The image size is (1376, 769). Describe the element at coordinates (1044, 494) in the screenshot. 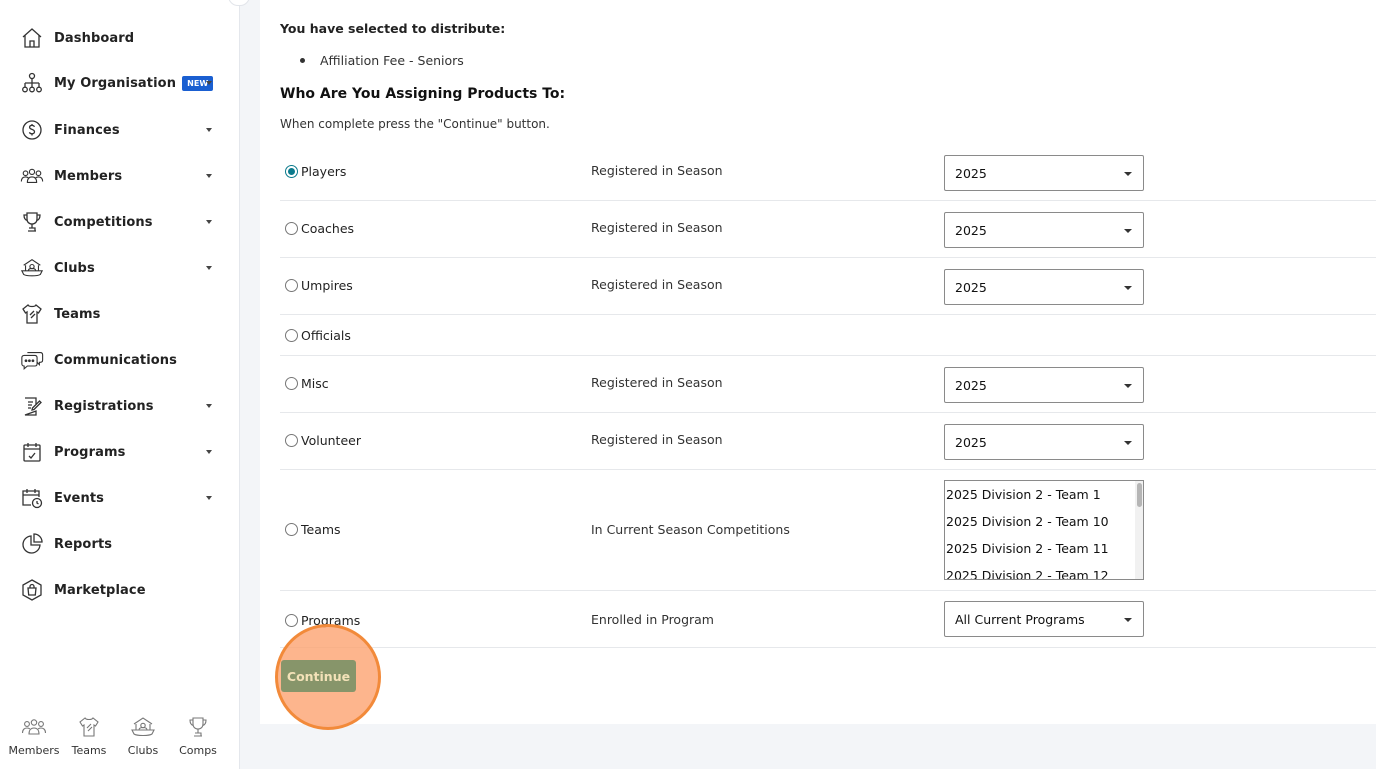

I see `list-item: 2025 Division 2 - Team 1` at that location.